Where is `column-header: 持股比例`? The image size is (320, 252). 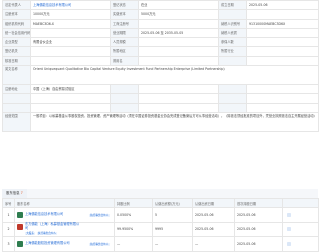
column-header: 持股比例 is located at coordinates (133, 203).